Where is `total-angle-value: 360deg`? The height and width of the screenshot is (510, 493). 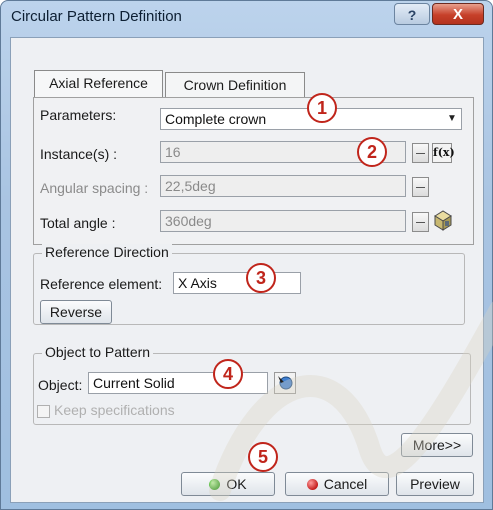 total-angle-value: 360deg is located at coordinates (188, 221).